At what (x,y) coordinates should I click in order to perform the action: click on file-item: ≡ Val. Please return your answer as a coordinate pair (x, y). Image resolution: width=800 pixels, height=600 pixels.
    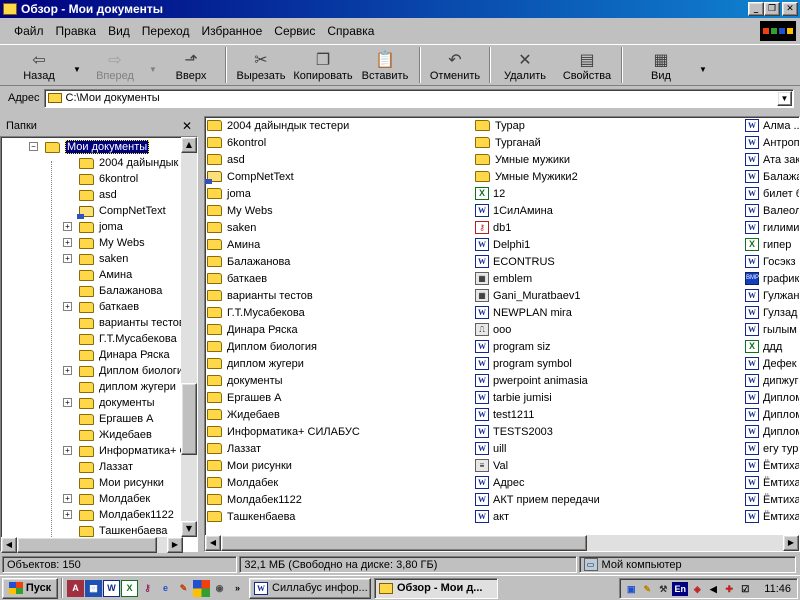
    Looking at the image, I should click on (609, 465).